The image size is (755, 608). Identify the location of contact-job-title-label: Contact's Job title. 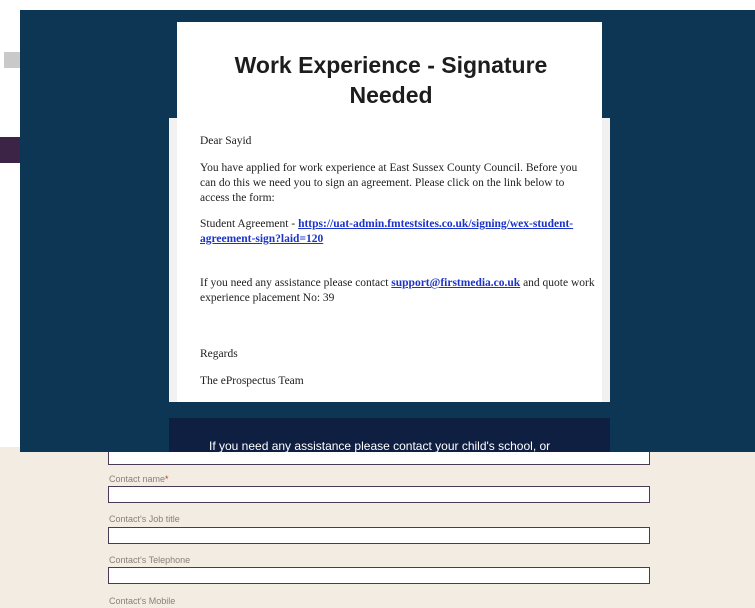
(144, 519).